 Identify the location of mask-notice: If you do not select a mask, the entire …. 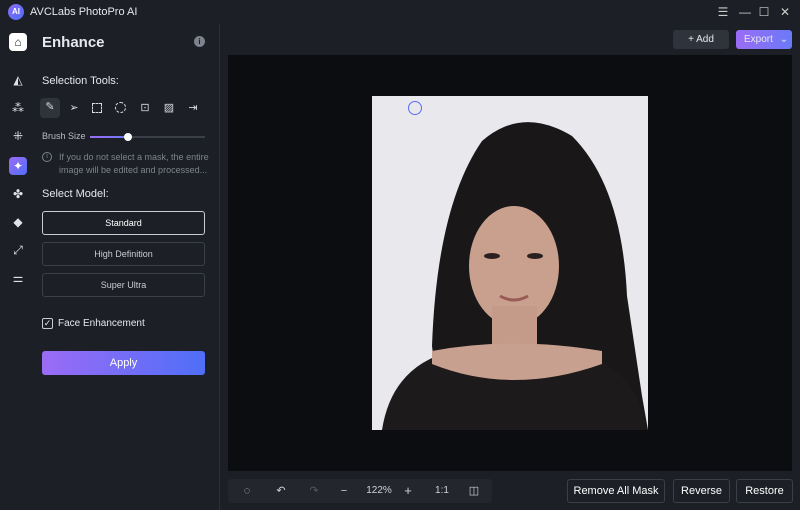
(134, 163).